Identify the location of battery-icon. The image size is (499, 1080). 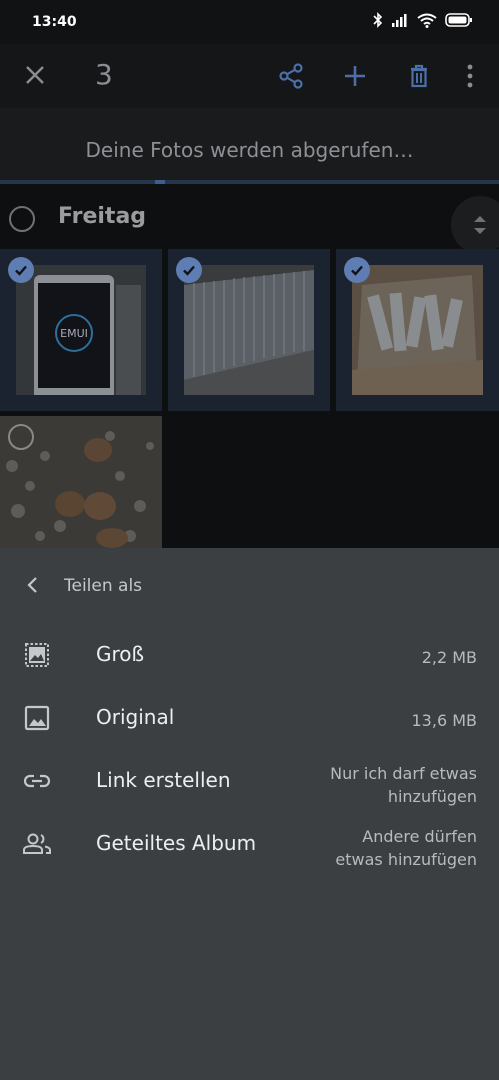
(459, 20).